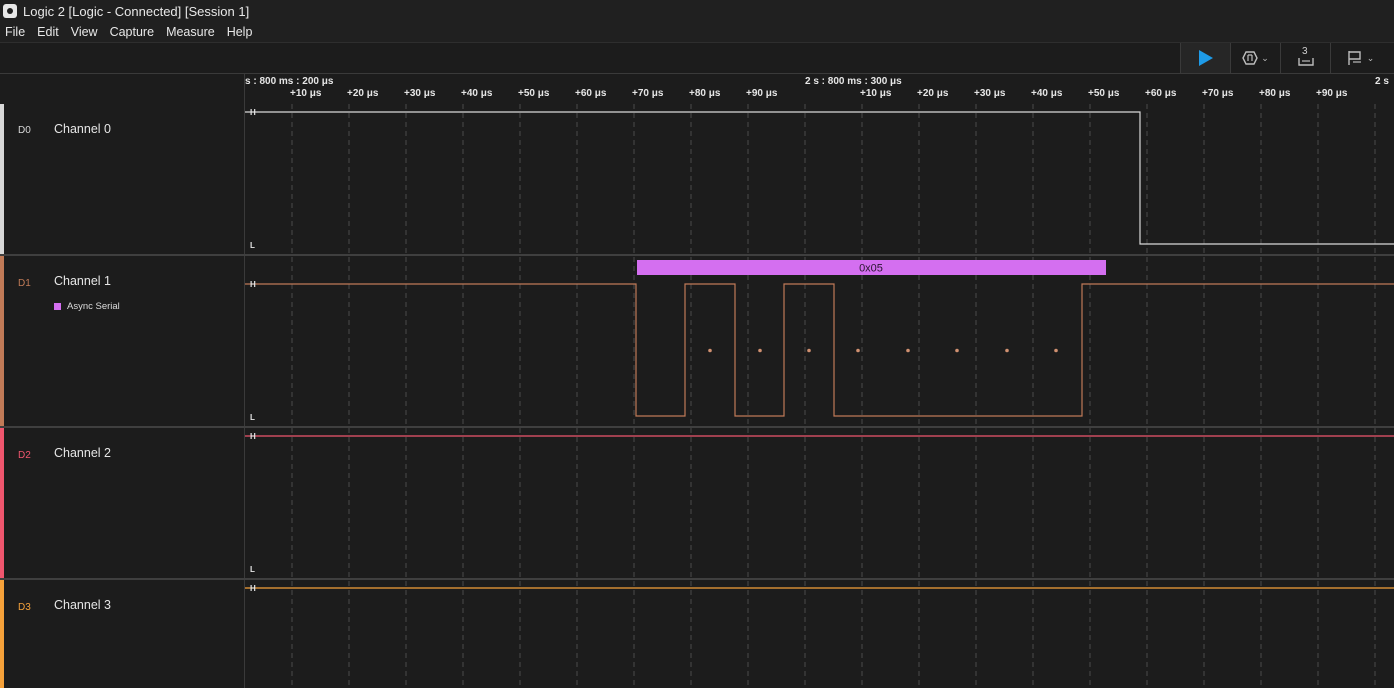 Image resolution: width=1394 pixels, height=688 pixels. Describe the element at coordinates (82, 281) in the screenshot. I see `channel-name: Channel 1` at that location.